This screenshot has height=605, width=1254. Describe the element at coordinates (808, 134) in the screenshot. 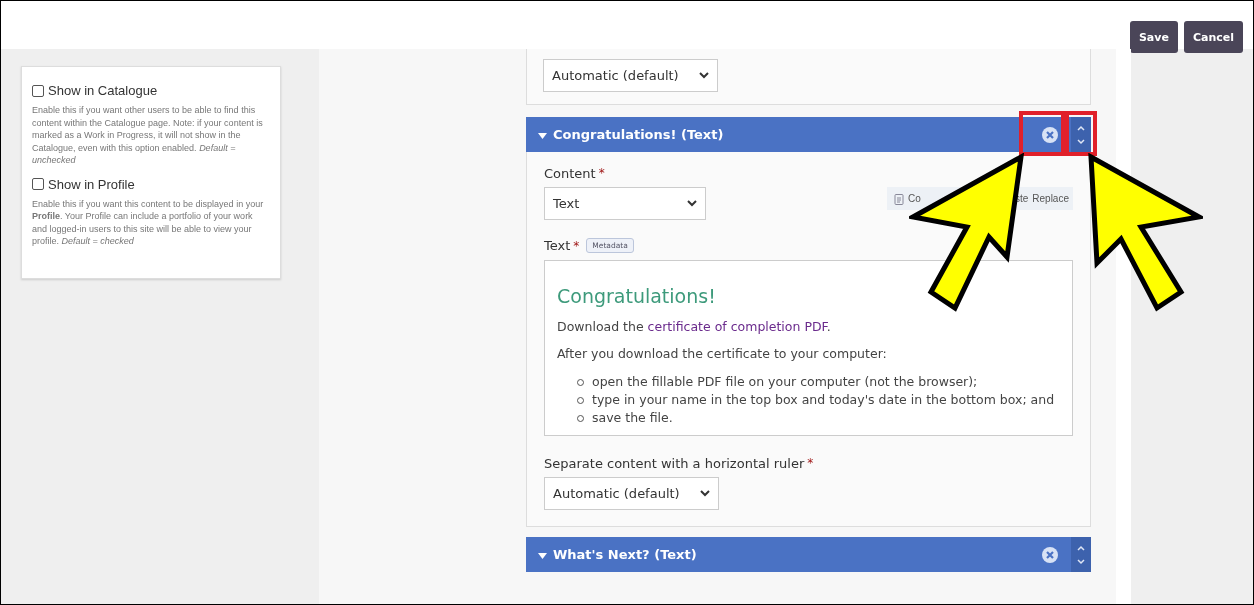

I see `section-header: Congratulations! (Text)` at that location.